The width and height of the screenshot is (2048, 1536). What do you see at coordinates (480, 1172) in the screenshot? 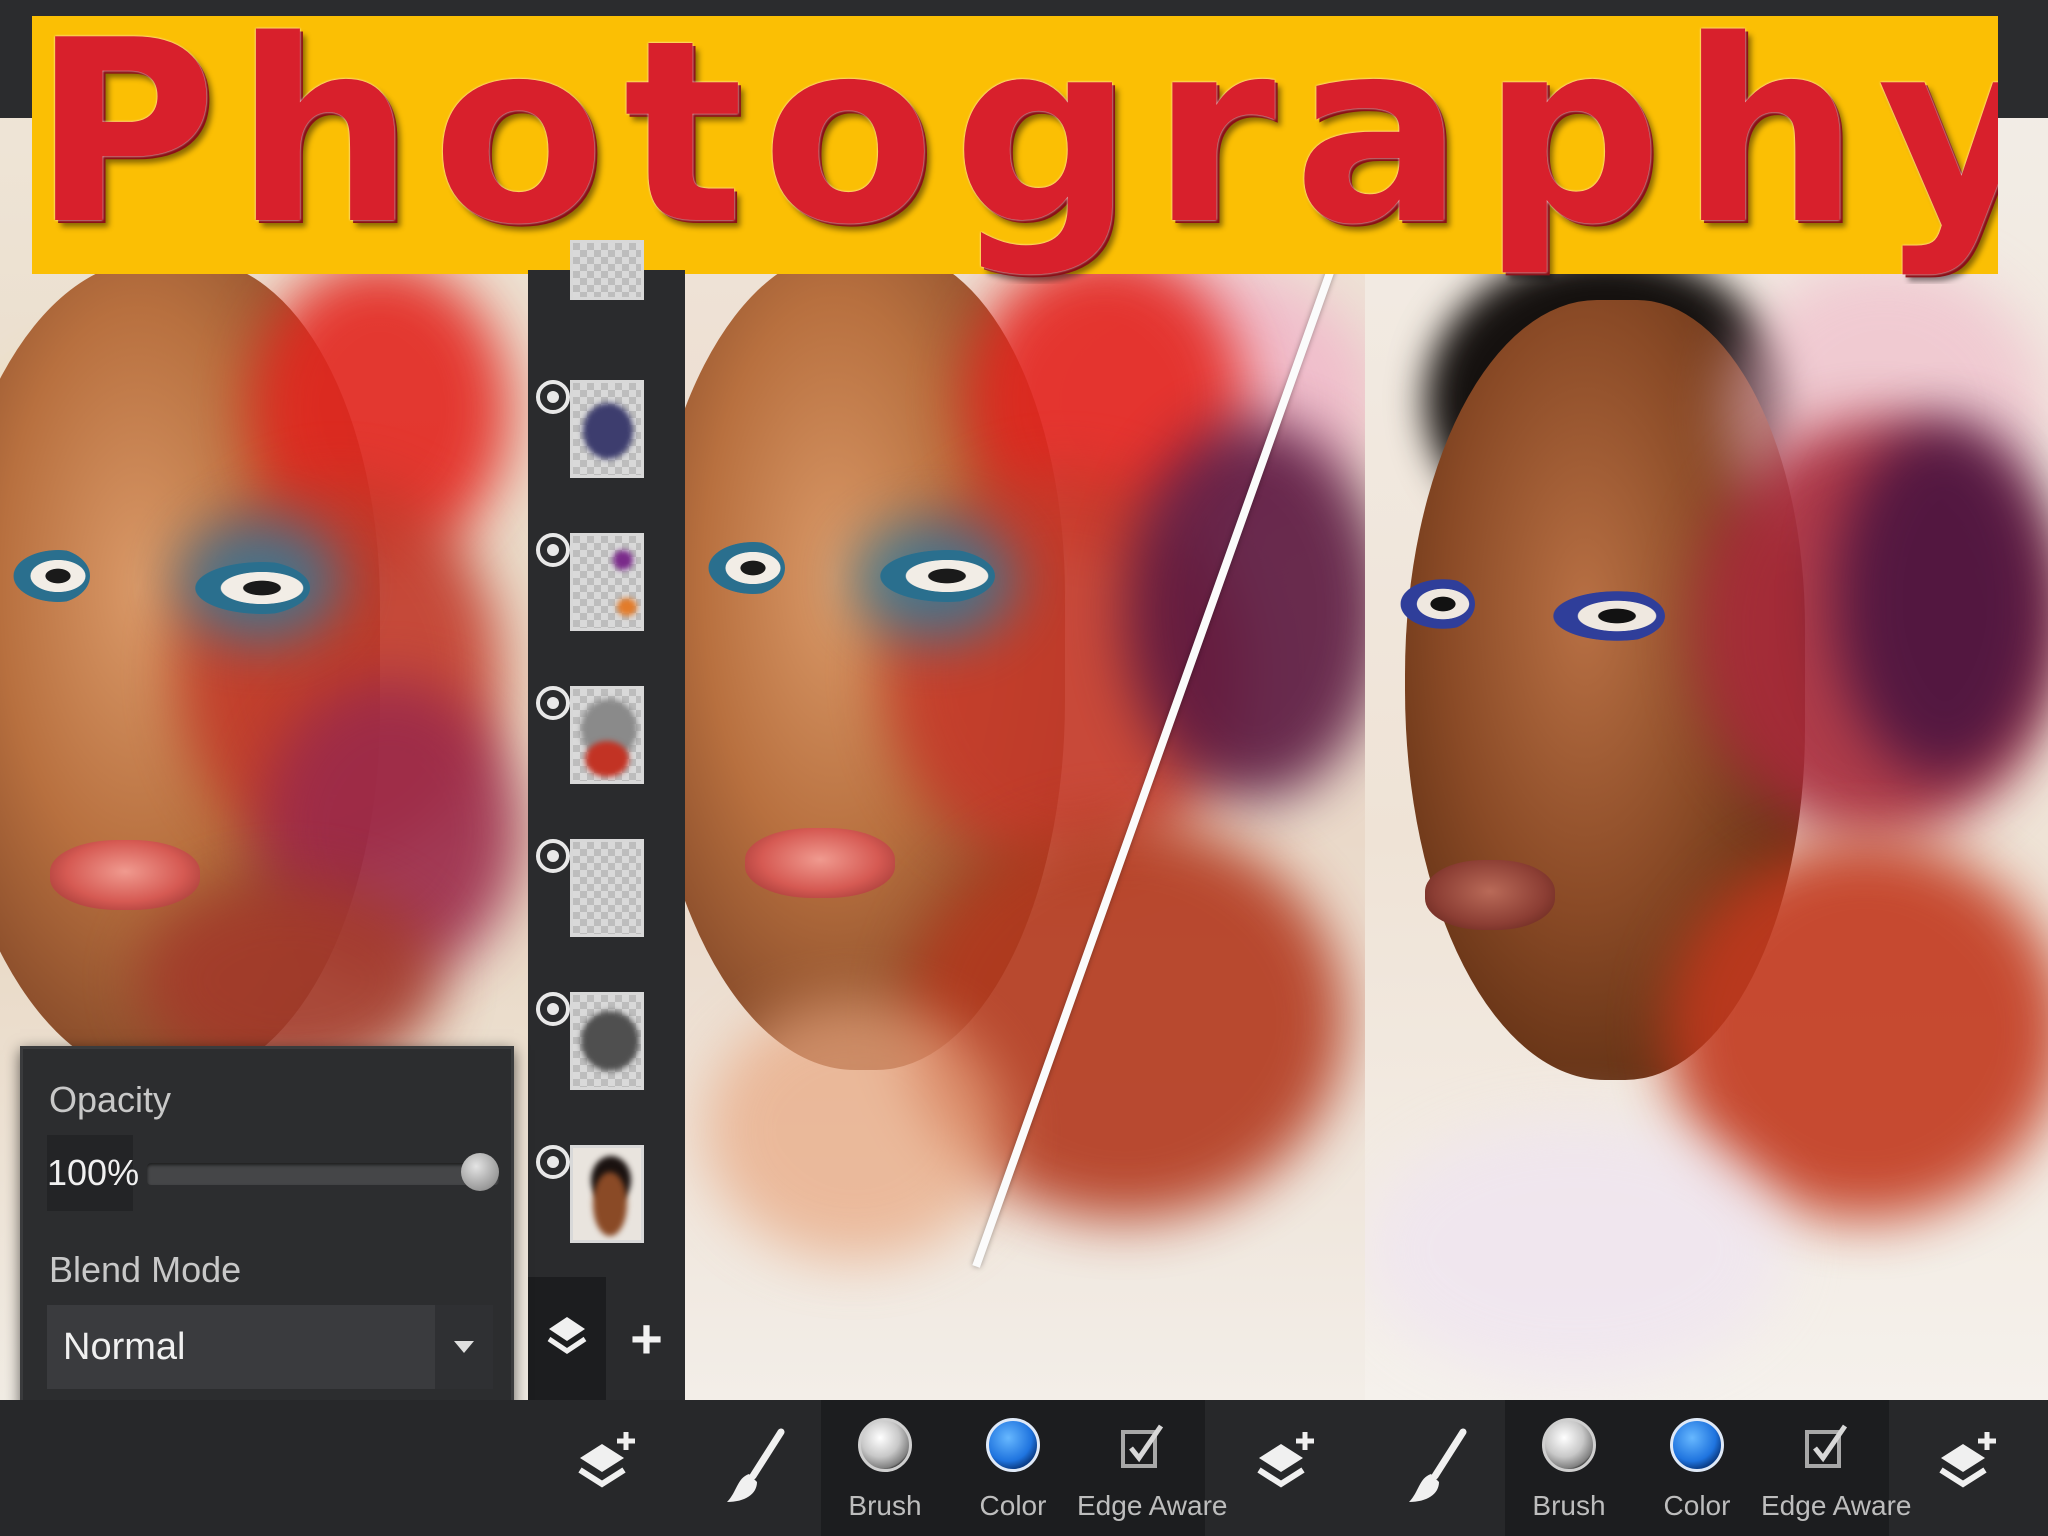
I see `opacity-slider-handle` at bounding box center [480, 1172].